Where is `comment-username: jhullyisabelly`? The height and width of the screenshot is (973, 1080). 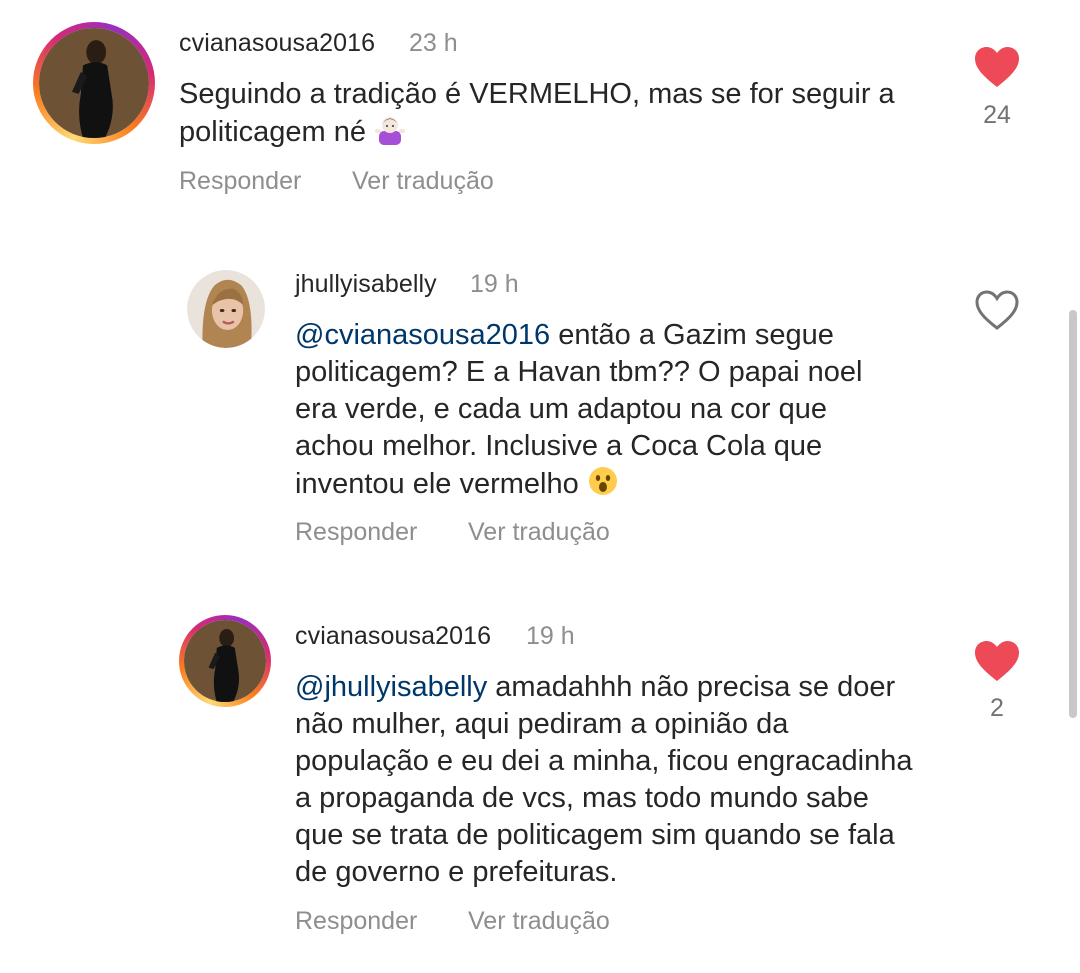
comment-username: jhullyisabelly is located at coordinates (366, 284).